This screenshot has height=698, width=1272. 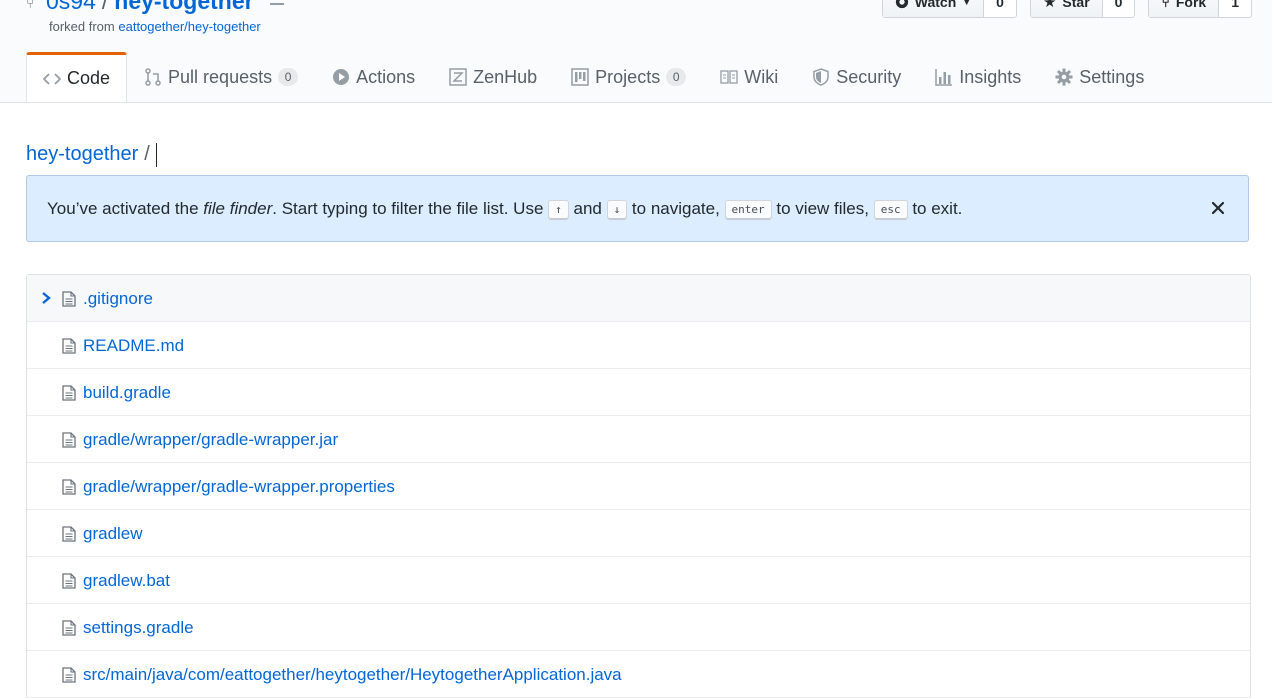 What do you see at coordinates (761, 76) in the screenshot?
I see `tab-label: Wiki` at bounding box center [761, 76].